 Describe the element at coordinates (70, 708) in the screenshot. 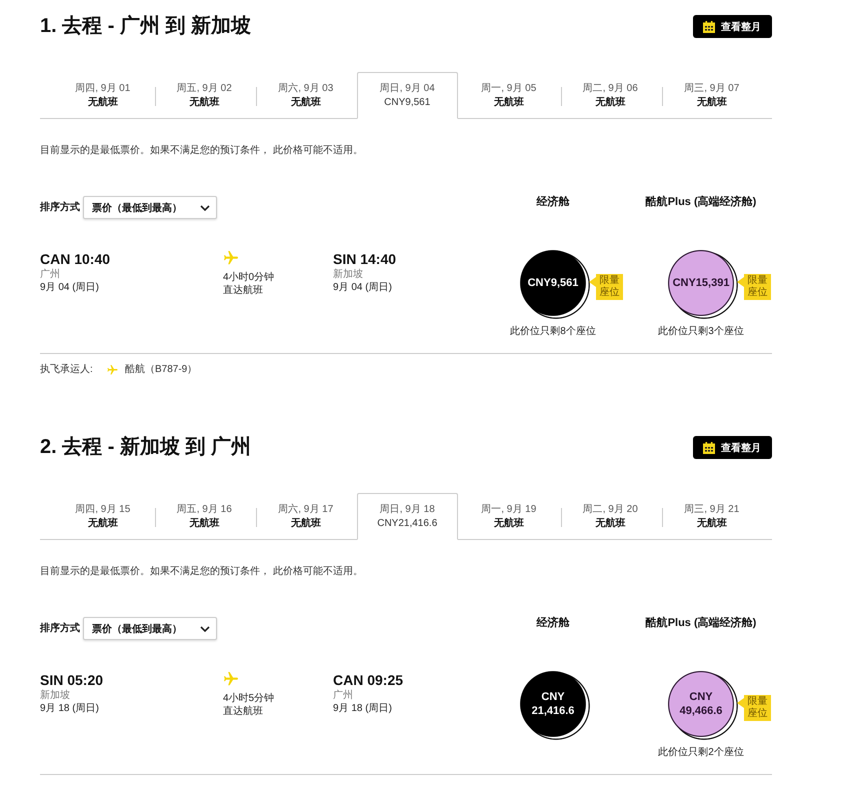

I see `departure-date: 9月 18 (周日)` at that location.